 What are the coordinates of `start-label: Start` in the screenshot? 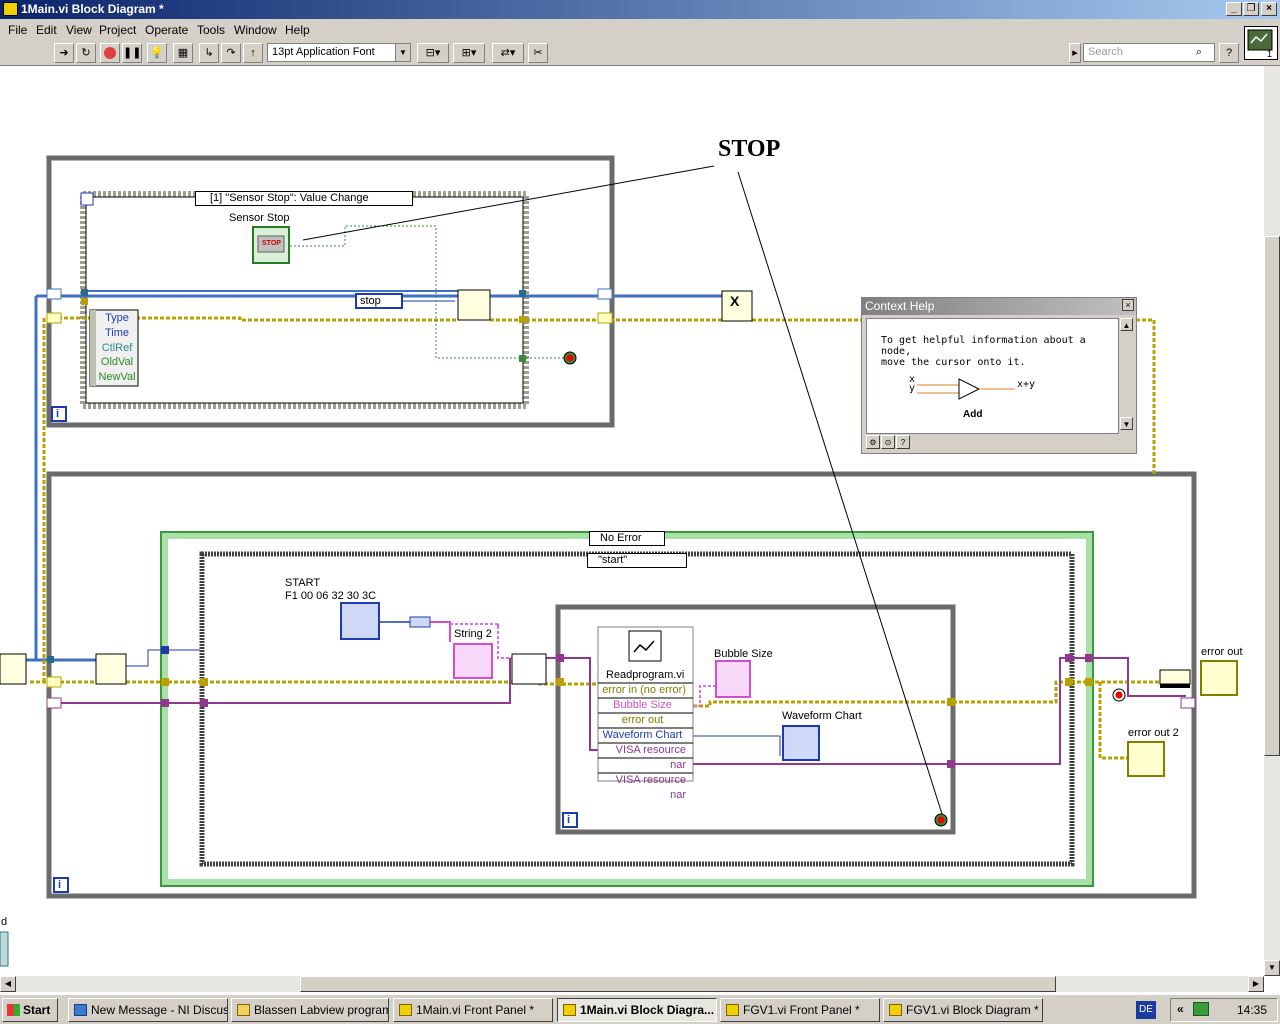 It's located at (37, 1010).